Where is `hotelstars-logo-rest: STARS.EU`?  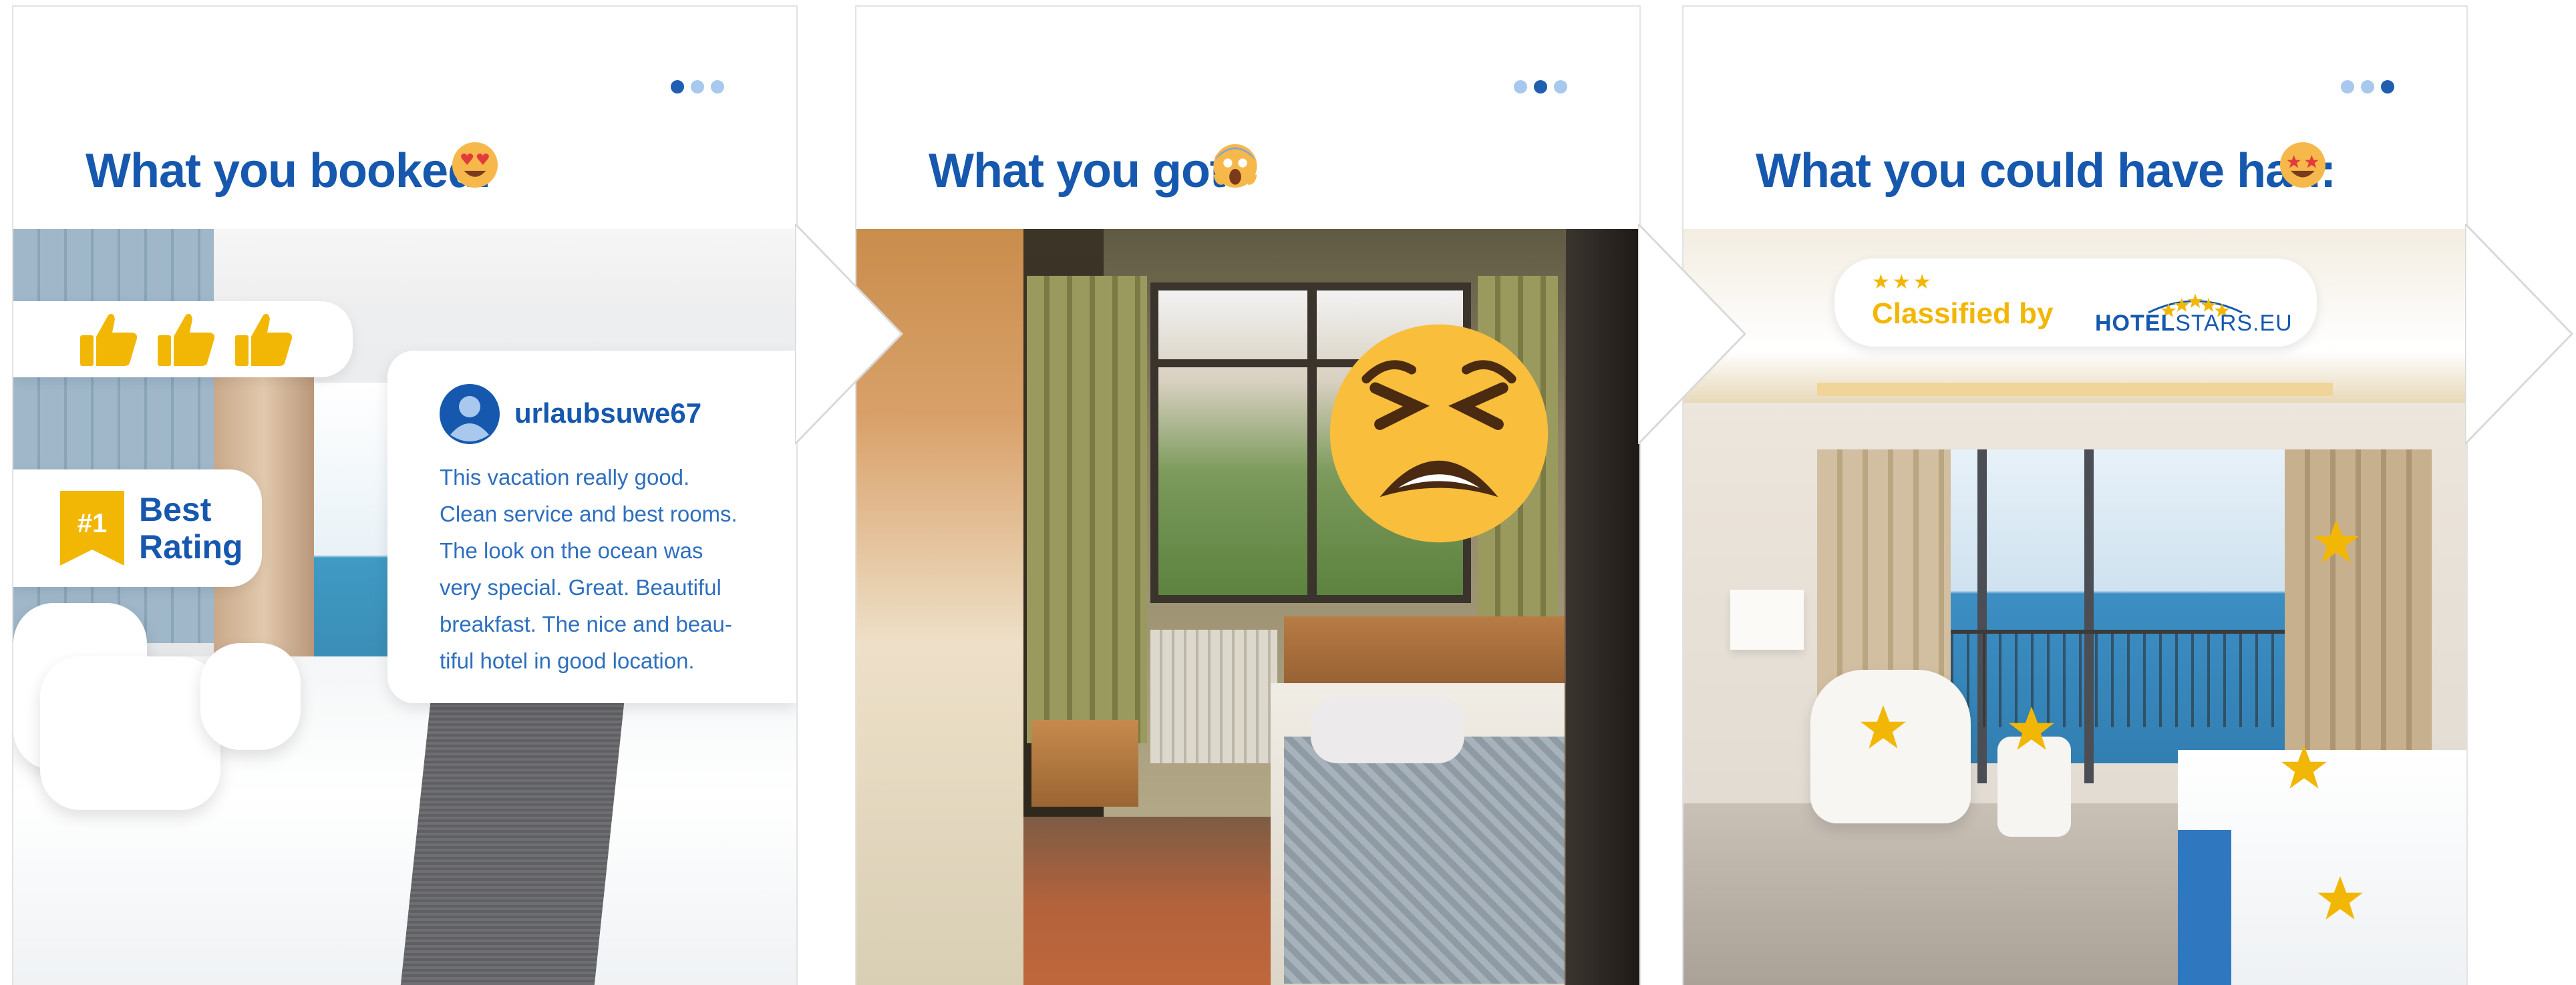
hotelstars-logo-rest: STARS.EU is located at coordinates (2234, 323).